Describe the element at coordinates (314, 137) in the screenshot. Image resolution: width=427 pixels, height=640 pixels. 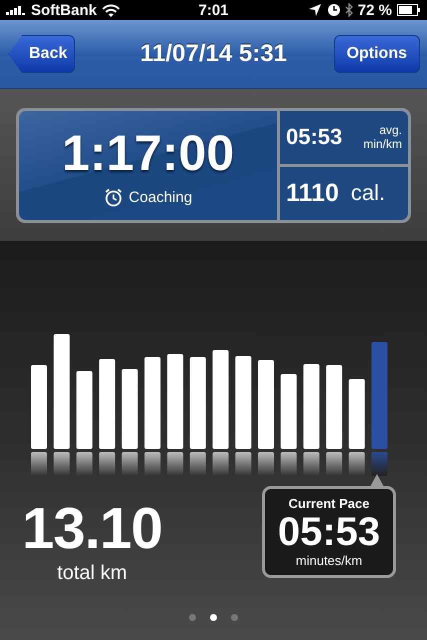
I see `avg-pace-value: 05:53` at that location.